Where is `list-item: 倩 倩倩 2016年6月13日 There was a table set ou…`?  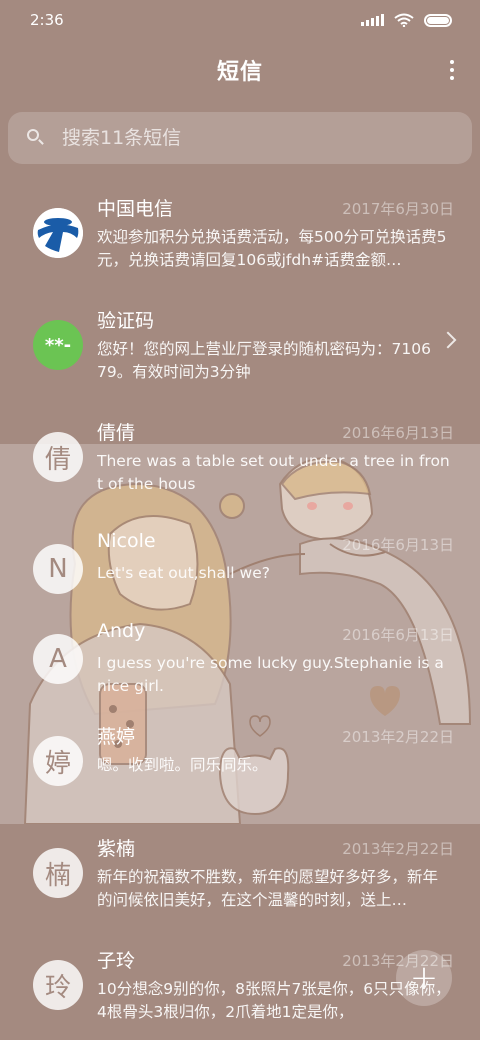 list-item: 倩 倩倩 2016年6月13日 There was a table set ou… is located at coordinates (240, 464).